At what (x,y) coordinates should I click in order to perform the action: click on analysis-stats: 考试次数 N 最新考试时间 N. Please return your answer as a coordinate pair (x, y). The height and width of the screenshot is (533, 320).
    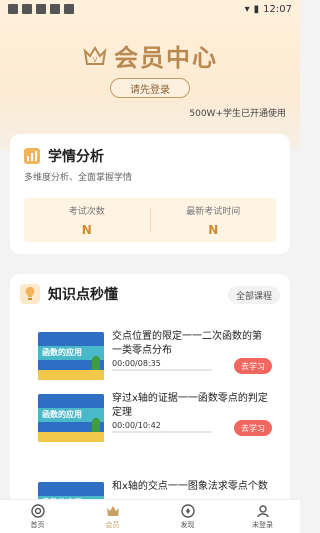
    Looking at the image, I should click on (150, 220).